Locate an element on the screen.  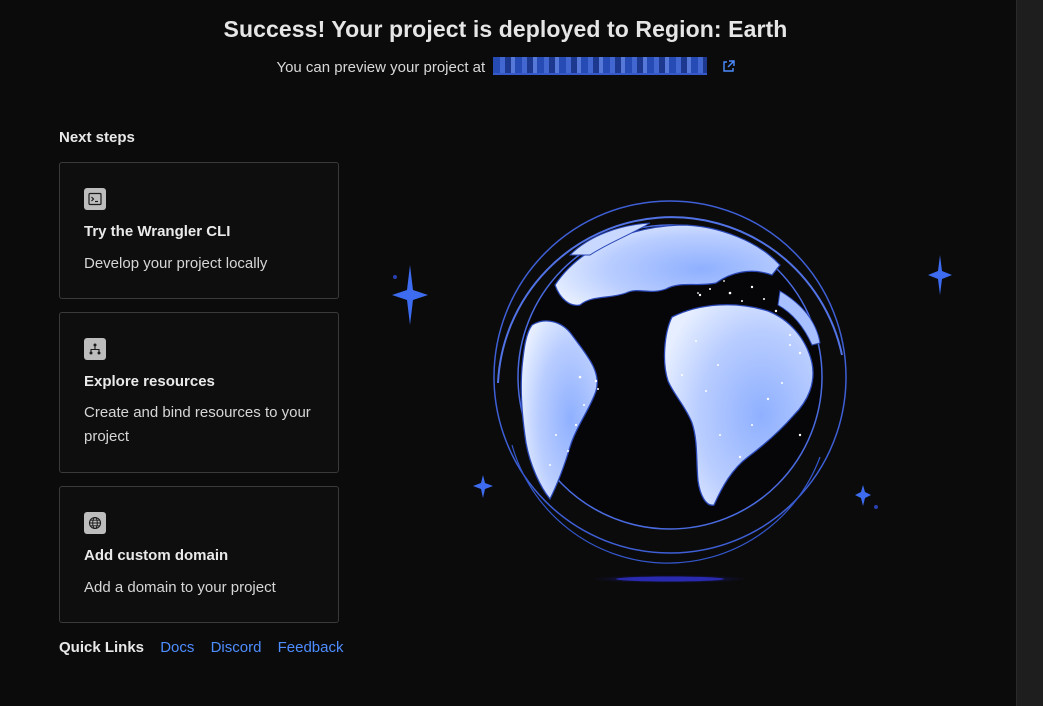
scrollbar is located at coordinates (1029, 353).